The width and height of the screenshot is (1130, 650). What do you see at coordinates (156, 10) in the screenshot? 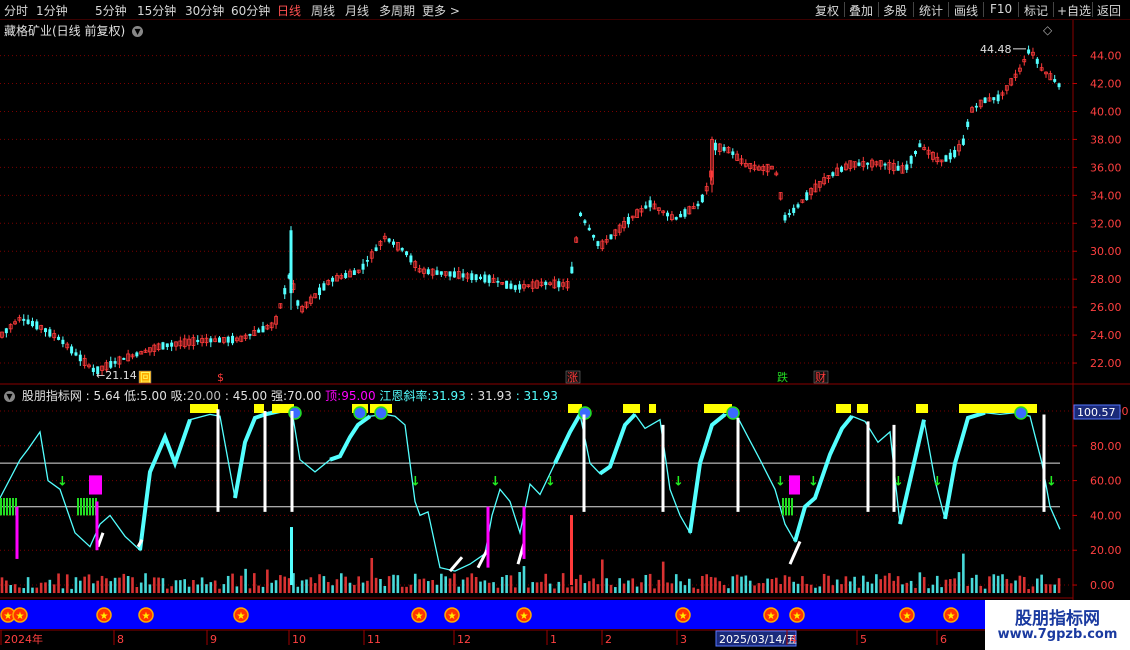
I see `period-15分钟: 15分钟` at bounding box center [156, 10].